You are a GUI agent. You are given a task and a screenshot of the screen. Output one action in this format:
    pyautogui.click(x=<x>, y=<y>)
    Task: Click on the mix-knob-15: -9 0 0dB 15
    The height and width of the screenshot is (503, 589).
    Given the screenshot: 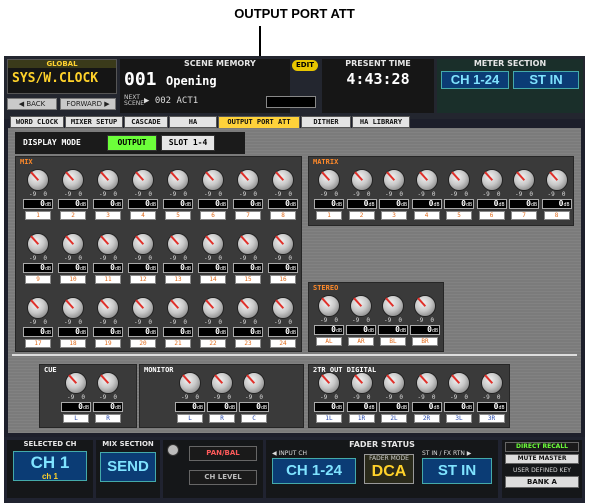 What is the action you would take?
    pyautogui.click(x=248, y=262)
    